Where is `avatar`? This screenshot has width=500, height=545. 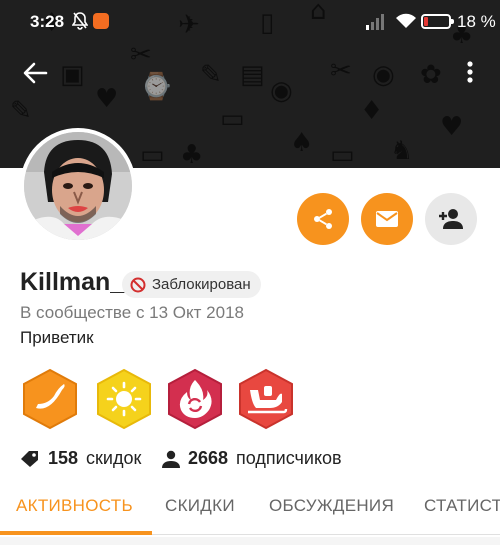
avatar is located at coordinates (78, 186).